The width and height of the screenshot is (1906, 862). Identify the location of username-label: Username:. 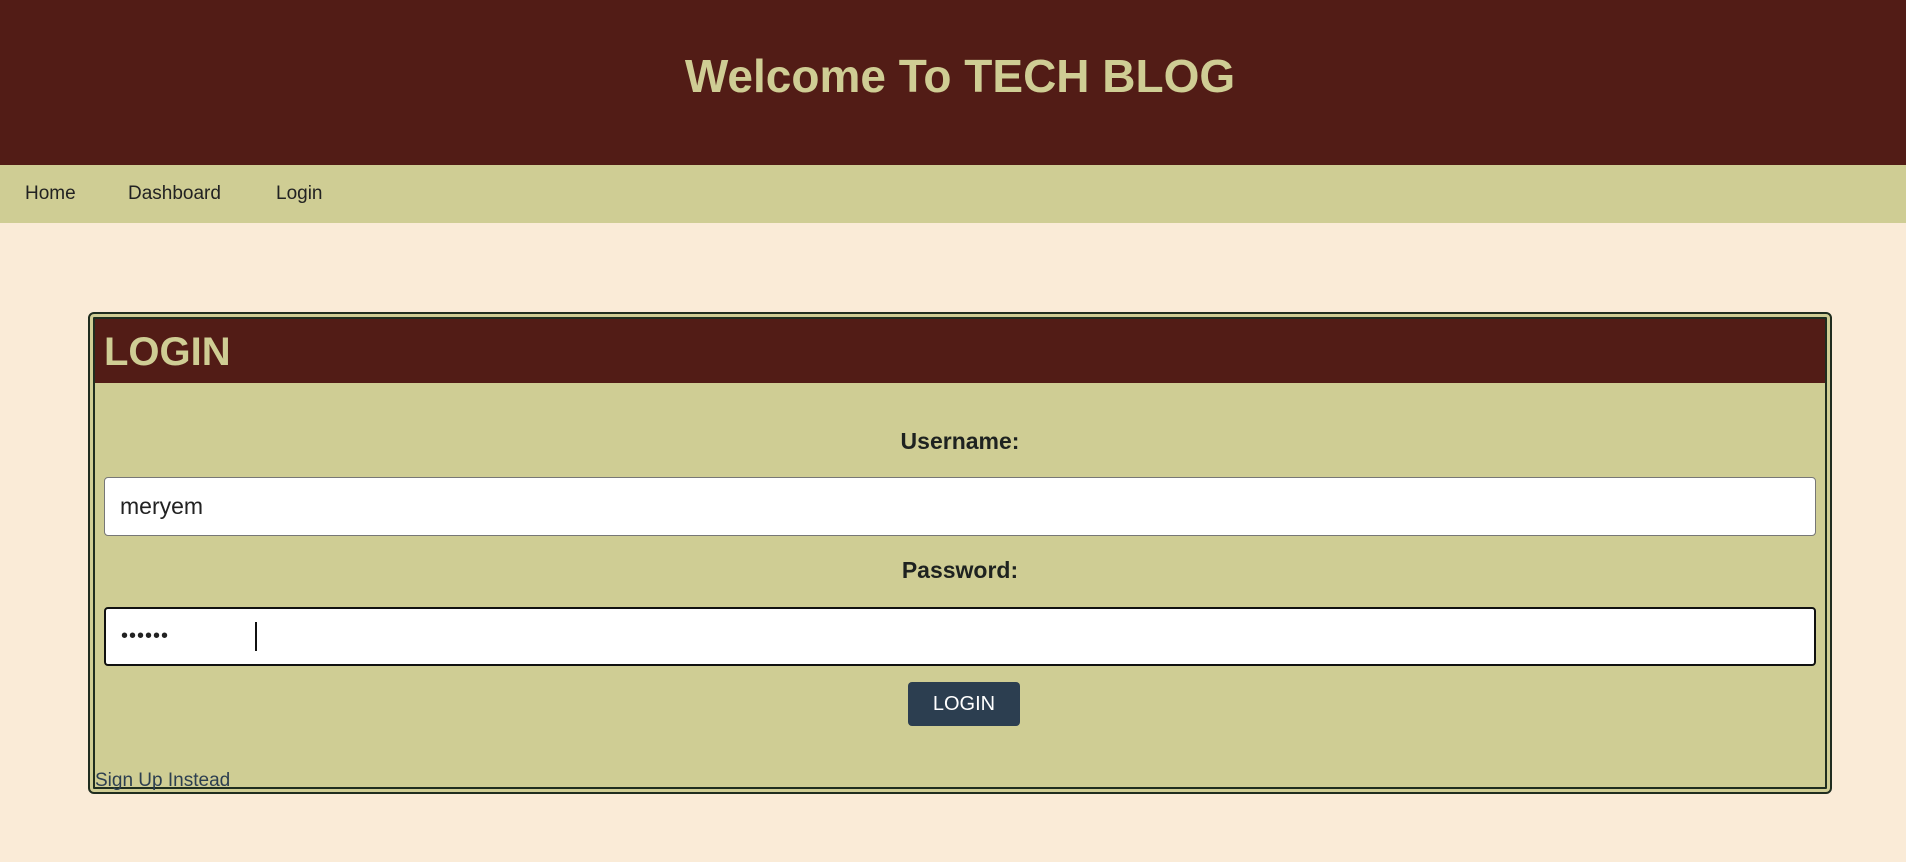
(960, 441).